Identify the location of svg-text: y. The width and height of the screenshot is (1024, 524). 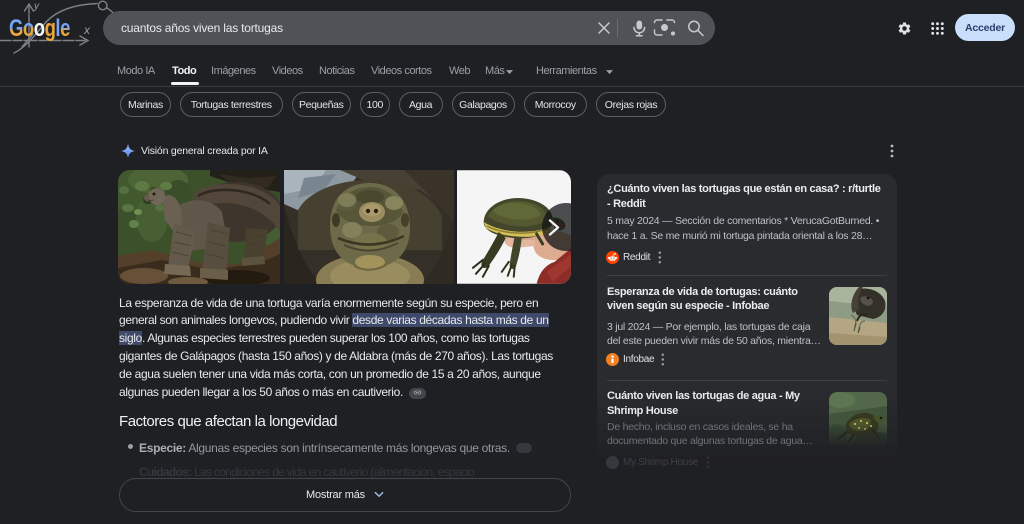
(36, 6).